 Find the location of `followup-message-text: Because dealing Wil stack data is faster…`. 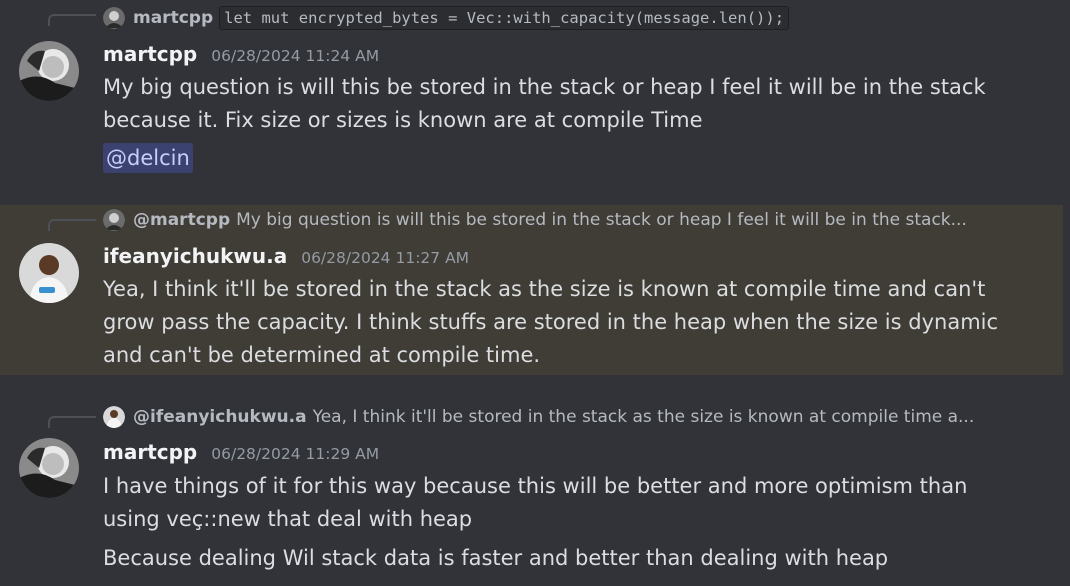

followup-message-text: Because dealing Wil stack data is faster… is located at coordinates (496, 558).